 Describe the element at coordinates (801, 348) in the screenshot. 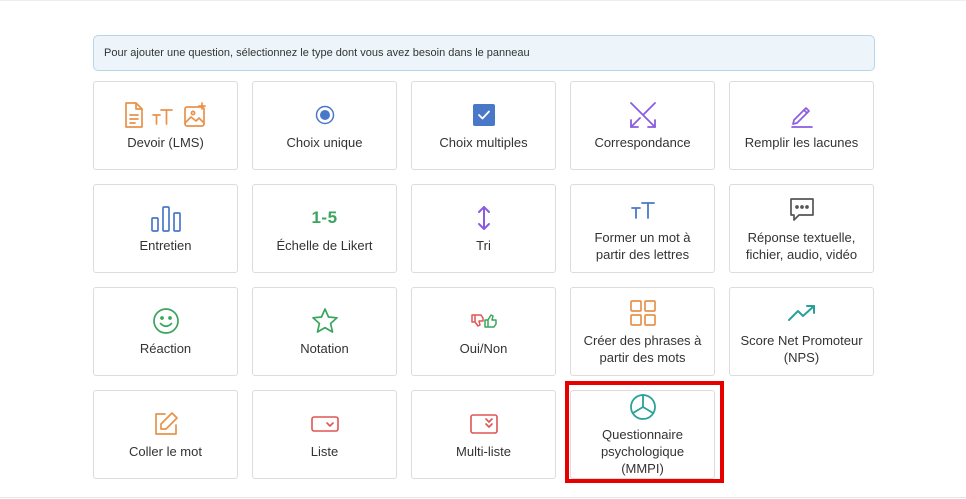

I see `tile-label: Score Net Promoteur (NPS)` at that location.